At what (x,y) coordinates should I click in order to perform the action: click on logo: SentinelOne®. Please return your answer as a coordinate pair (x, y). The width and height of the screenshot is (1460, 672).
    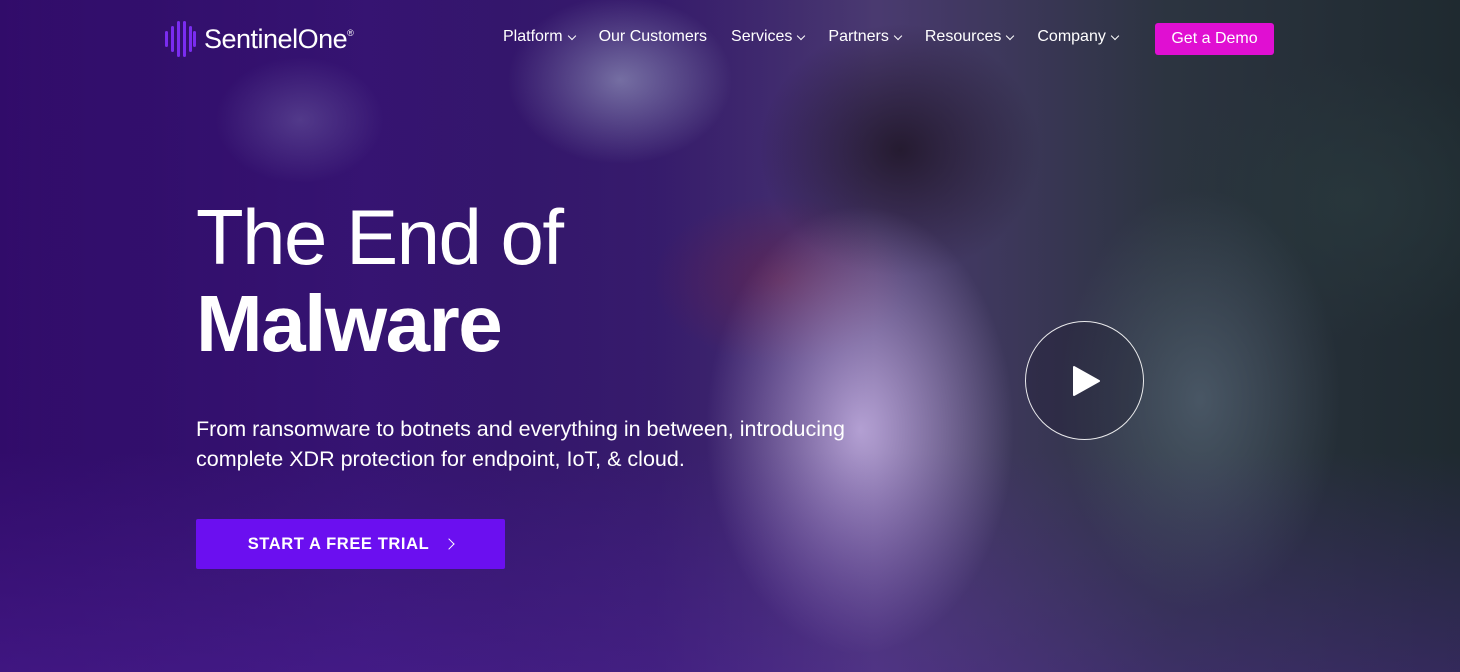
    Looking at the image, I should click on (259, 39).